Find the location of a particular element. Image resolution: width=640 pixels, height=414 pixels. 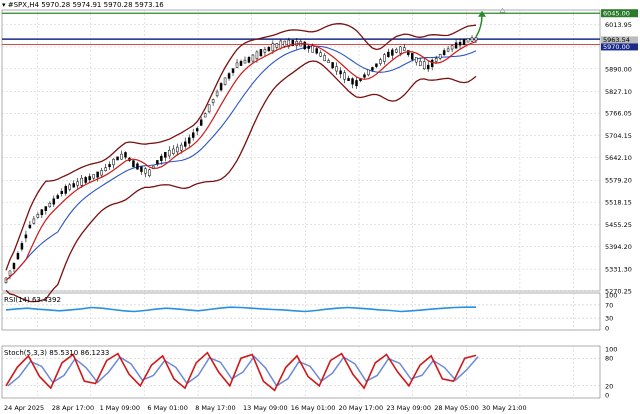

y-tick-label: 5704.15 is located at coordinates (618, 136).